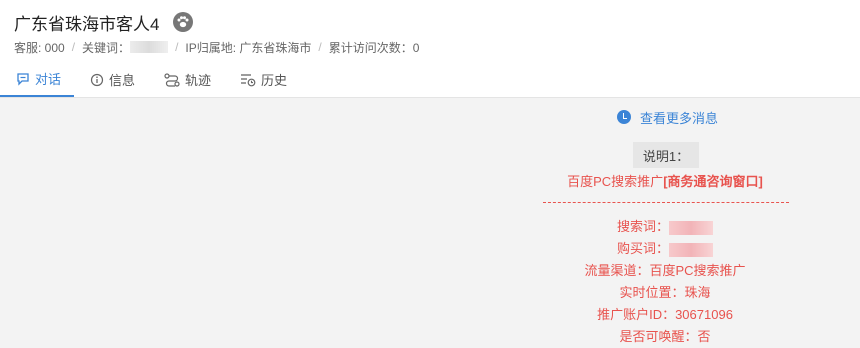 The image size is (860, 348). Describe the element at coordinates (97, 79) in the screenshot. I see `info-icon` at that location.